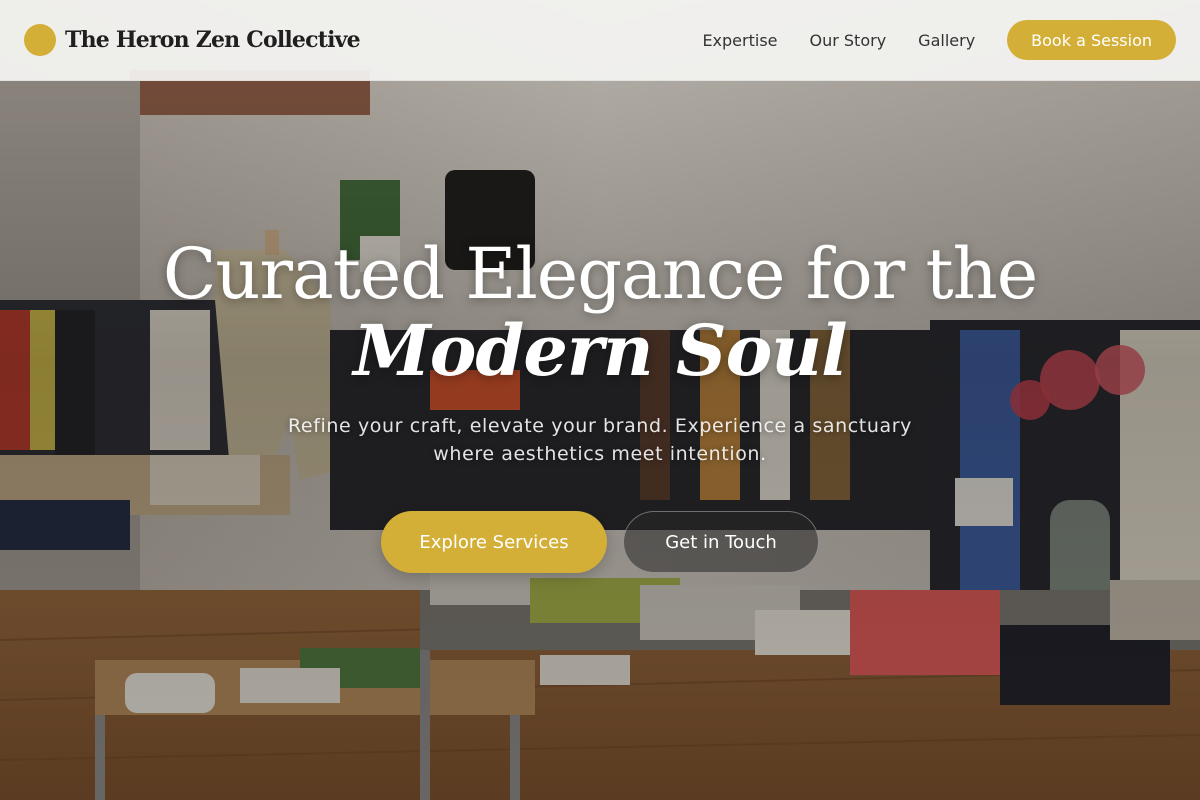 The width and height of the screenshot is (1200, 800). Describe the element at coordinates (739, 40) in the screenshot. I see `nav-link-expertise: Expertise` at that location.